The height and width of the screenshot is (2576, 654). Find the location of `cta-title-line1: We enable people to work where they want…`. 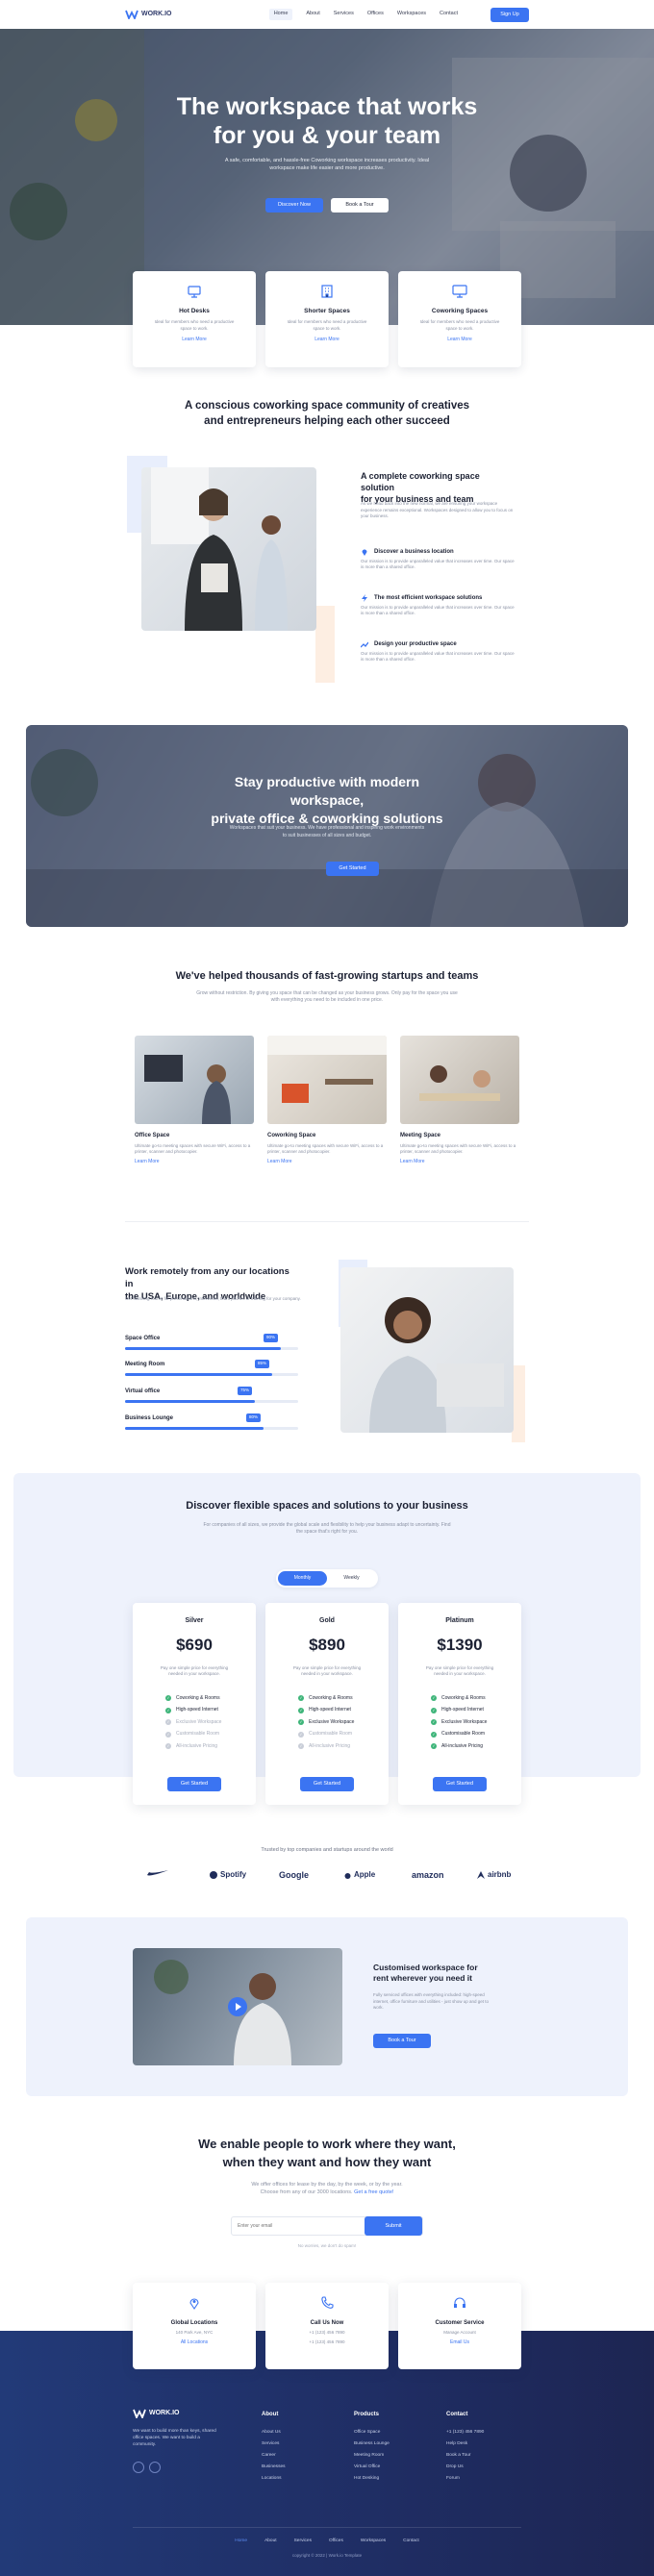

cta-title-line1: We enable people to work where they want… is located at coordinates (327, 2144).